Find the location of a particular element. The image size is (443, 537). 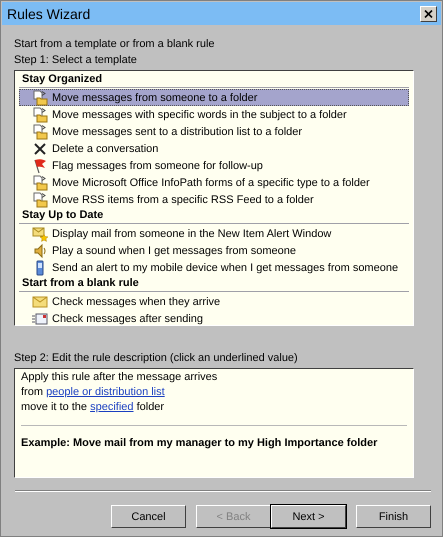

wizard-button: Finish is located at coordinates (393, 516).